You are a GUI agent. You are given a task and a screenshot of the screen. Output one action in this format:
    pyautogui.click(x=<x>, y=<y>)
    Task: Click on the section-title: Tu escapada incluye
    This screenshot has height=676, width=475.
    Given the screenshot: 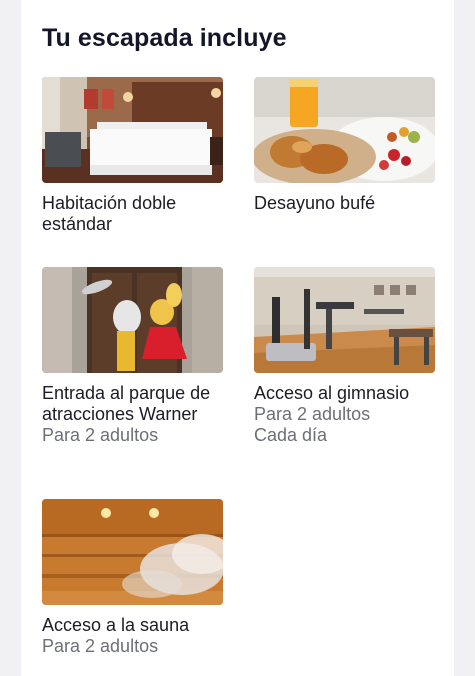 What is the action you would take?
    pyautogui.click(x=164, y=38)
    